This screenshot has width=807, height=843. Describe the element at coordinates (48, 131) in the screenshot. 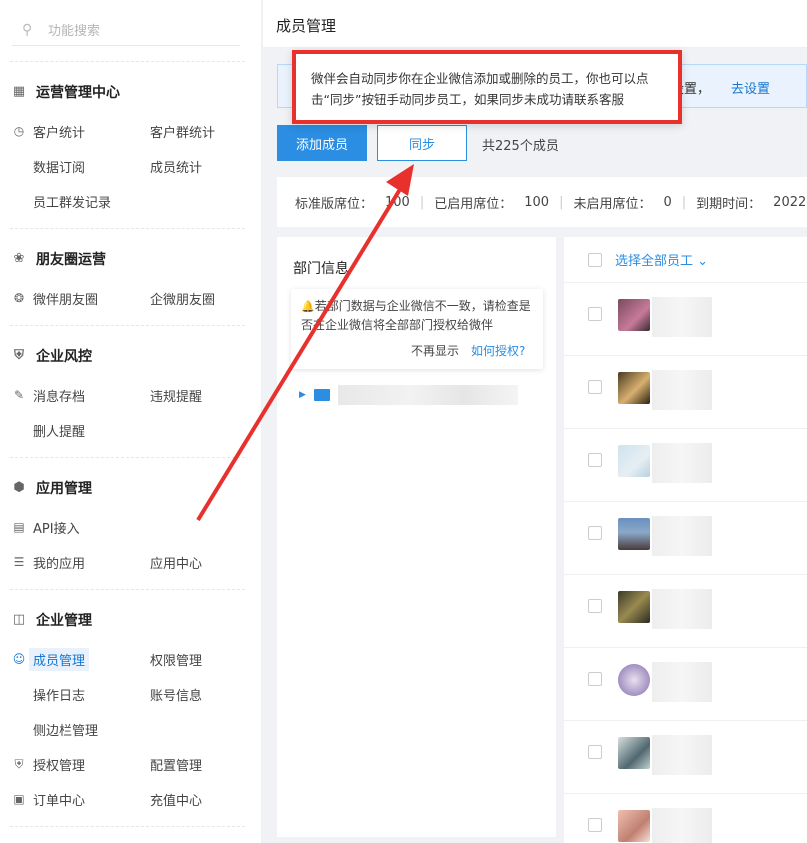

I see `sidebar-item-customer-stats: ◷ 客户统计` at that location.